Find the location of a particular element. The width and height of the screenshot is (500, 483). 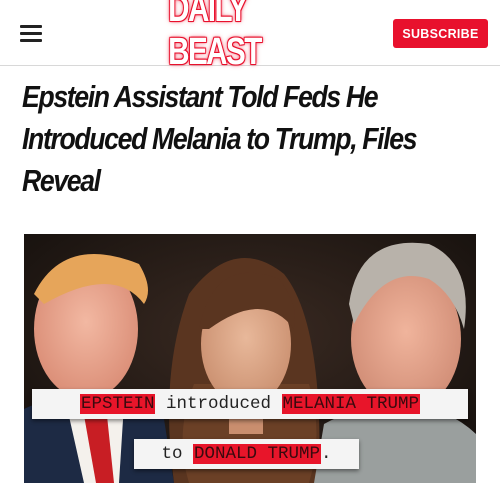

caption-highlight-donald: DONALD TRUMP is located at coordinates (257, 454).